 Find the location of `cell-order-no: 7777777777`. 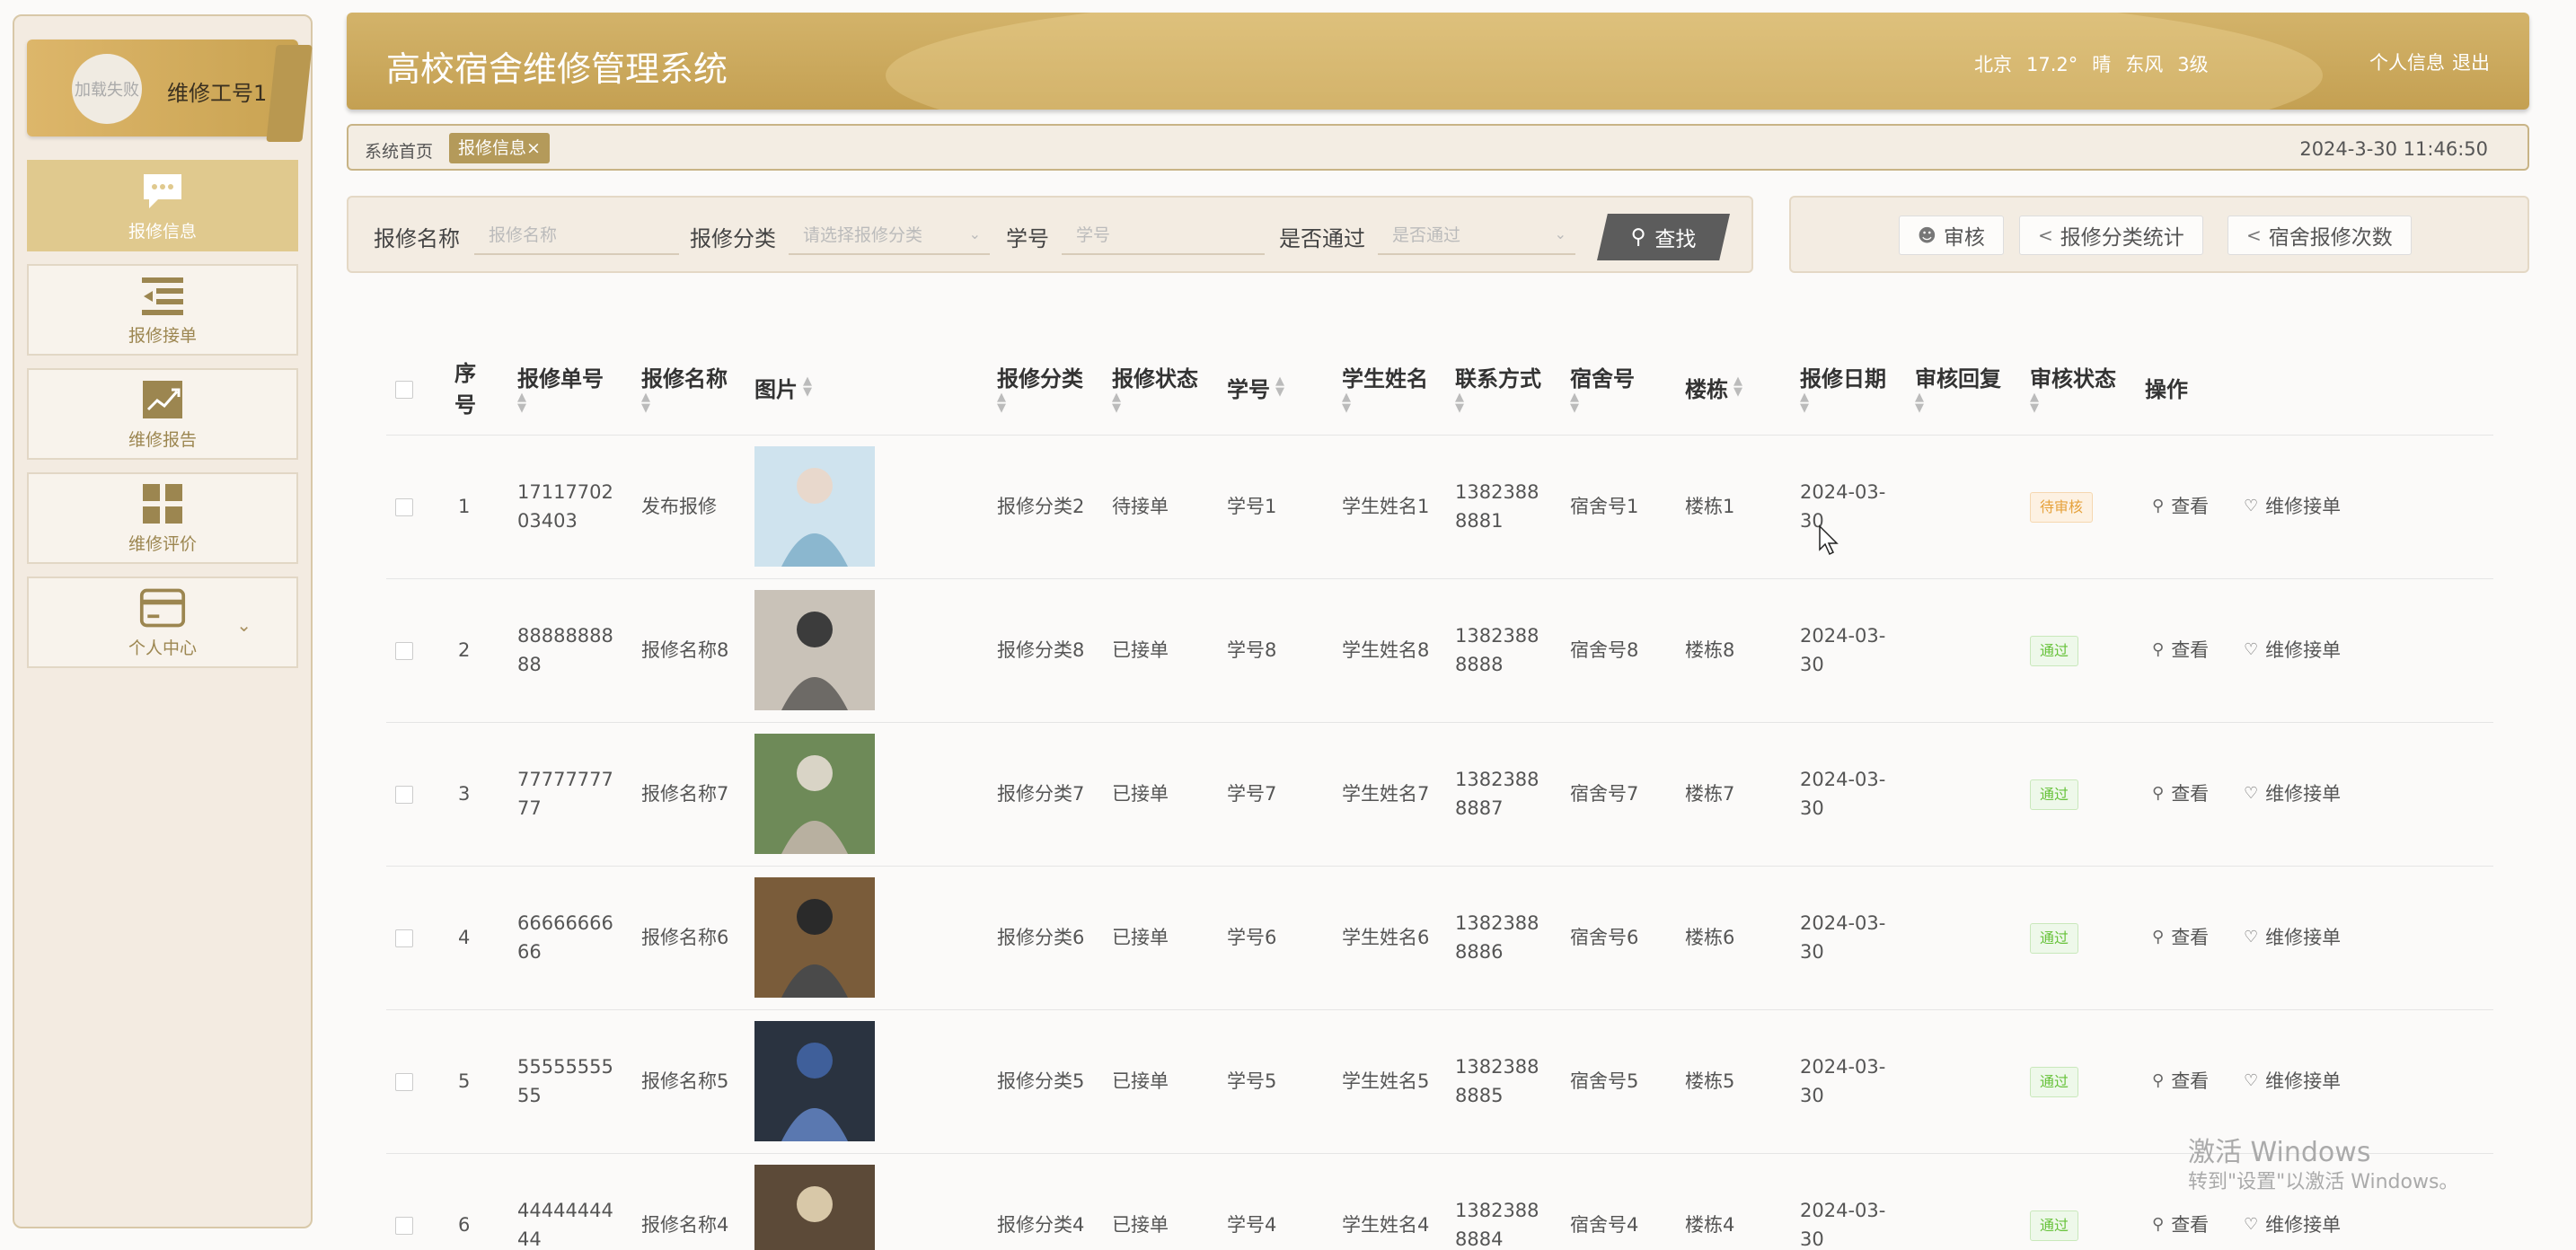

cell-order-no: 7777777777 is located at coordinates (565, 794).